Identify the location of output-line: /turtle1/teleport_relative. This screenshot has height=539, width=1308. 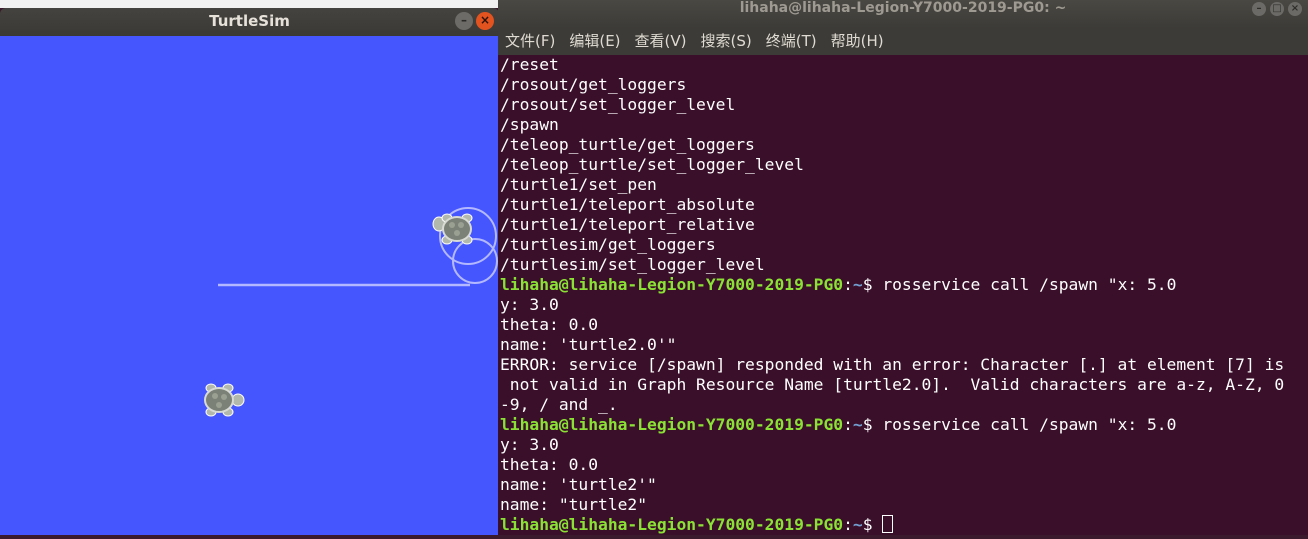
(627, 224).